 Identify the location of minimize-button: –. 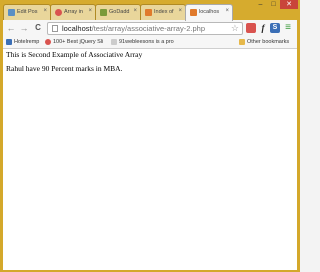
(260, 4).